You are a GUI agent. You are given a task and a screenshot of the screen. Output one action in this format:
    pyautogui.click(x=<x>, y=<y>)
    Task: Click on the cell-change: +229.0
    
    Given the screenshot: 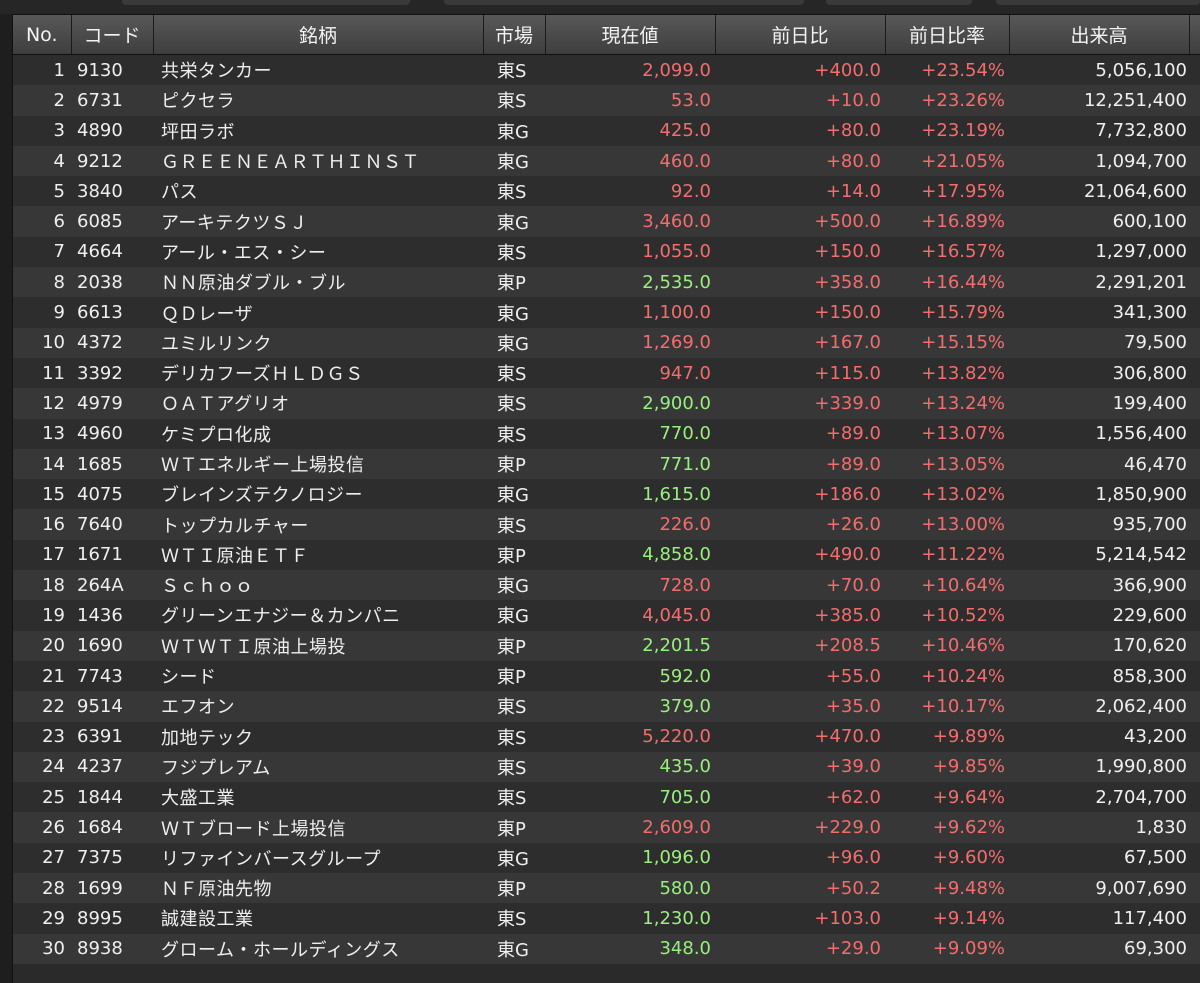 What is the action you would take?
    pyautogui.click(x=800, y=827)
    